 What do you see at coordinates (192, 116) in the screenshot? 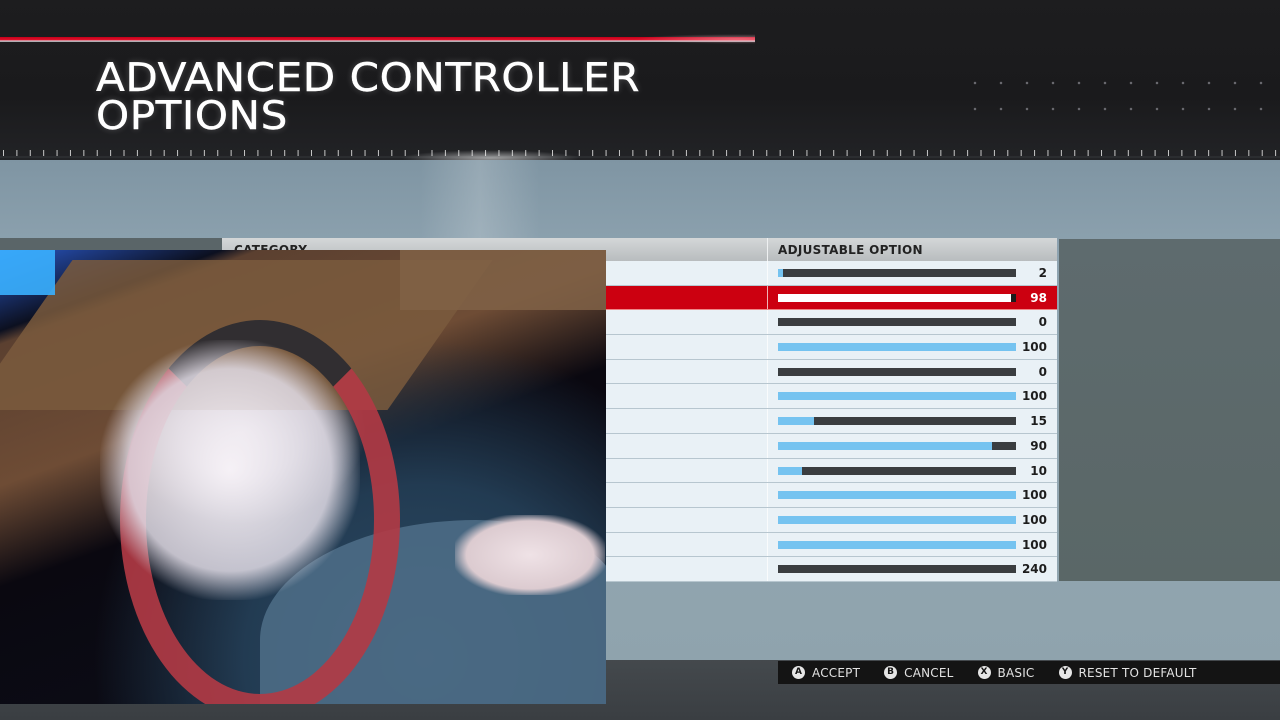
I see `page-title-line2: OPTIONS` at bounding box center [192, 116].